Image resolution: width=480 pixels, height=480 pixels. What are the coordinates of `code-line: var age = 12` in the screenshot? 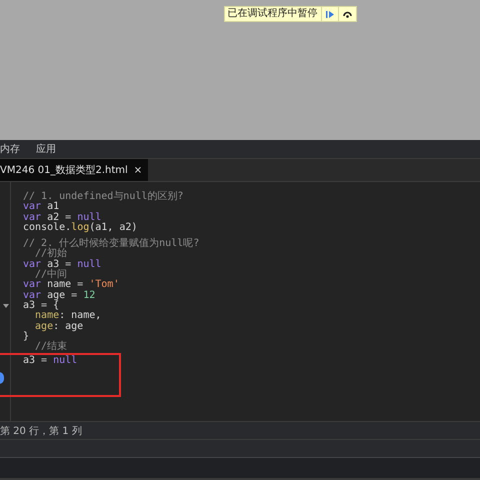 It's located at (59, 295).